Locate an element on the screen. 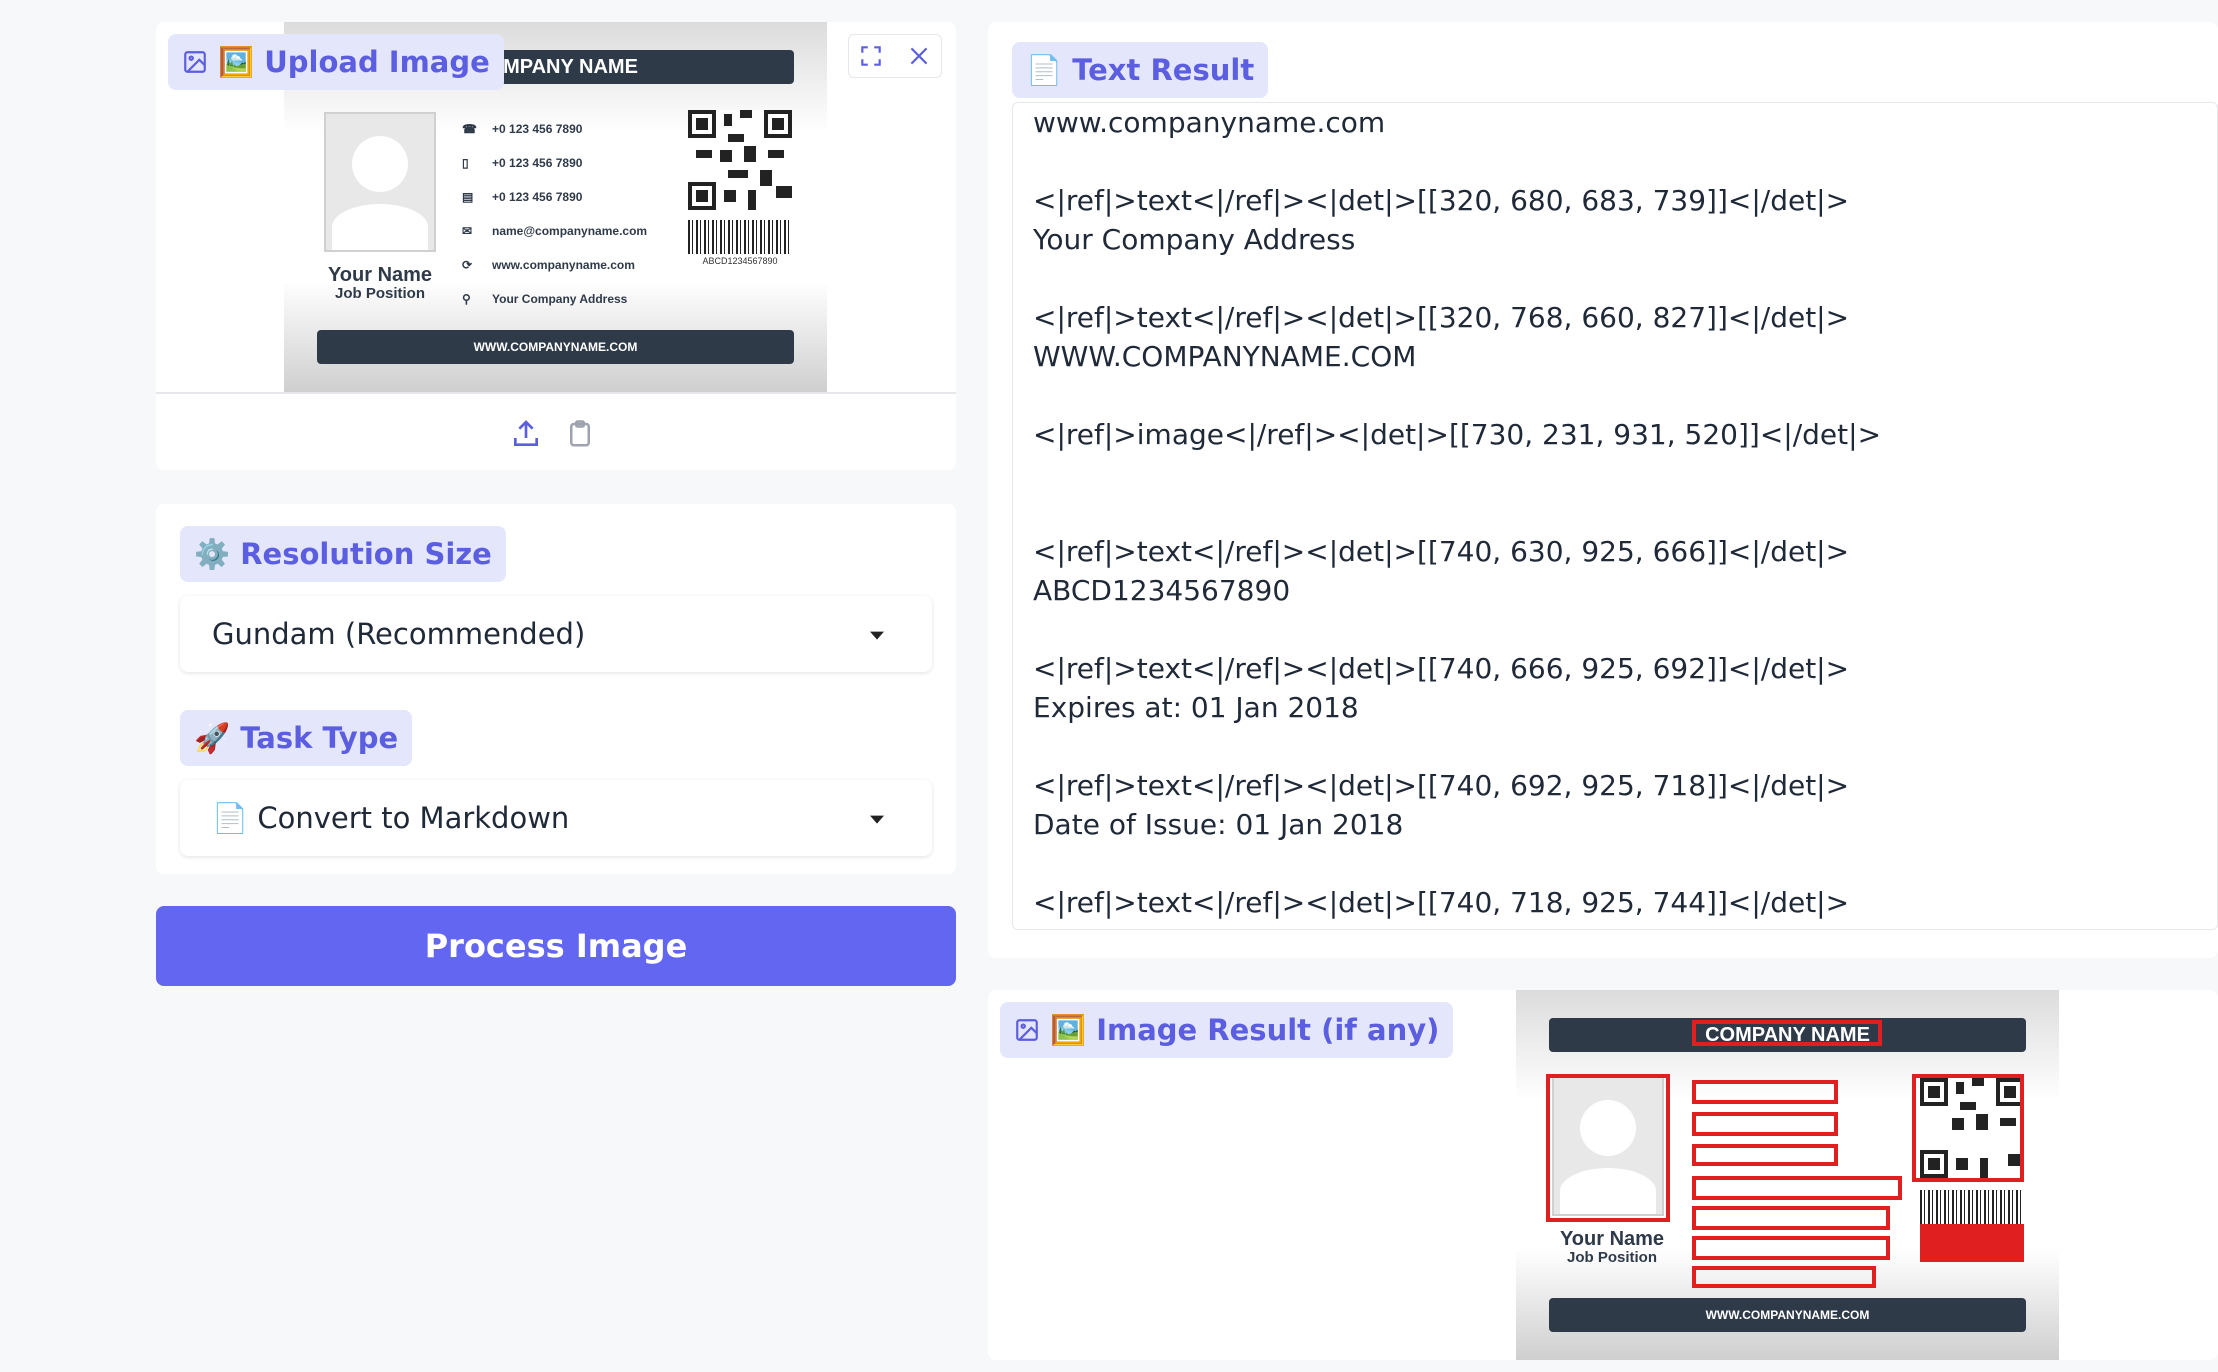  task-type-select: 📄 Convert to Markdown is located at coordinates (556, 818).